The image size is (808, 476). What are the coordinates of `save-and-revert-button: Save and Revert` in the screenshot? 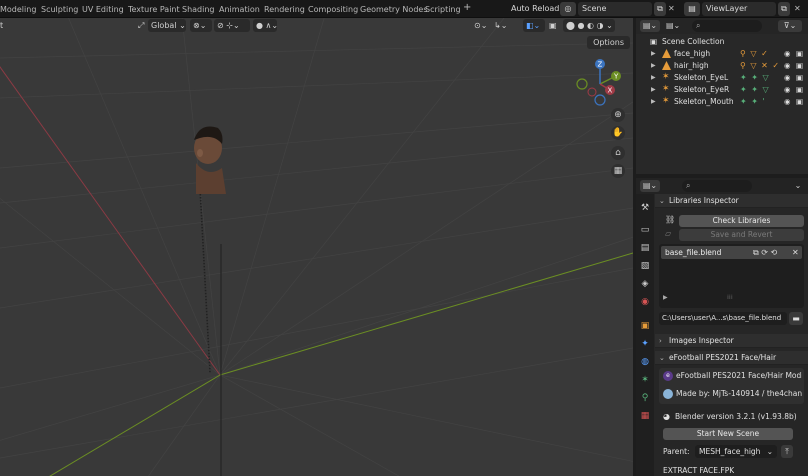 It's located at (741, 235).